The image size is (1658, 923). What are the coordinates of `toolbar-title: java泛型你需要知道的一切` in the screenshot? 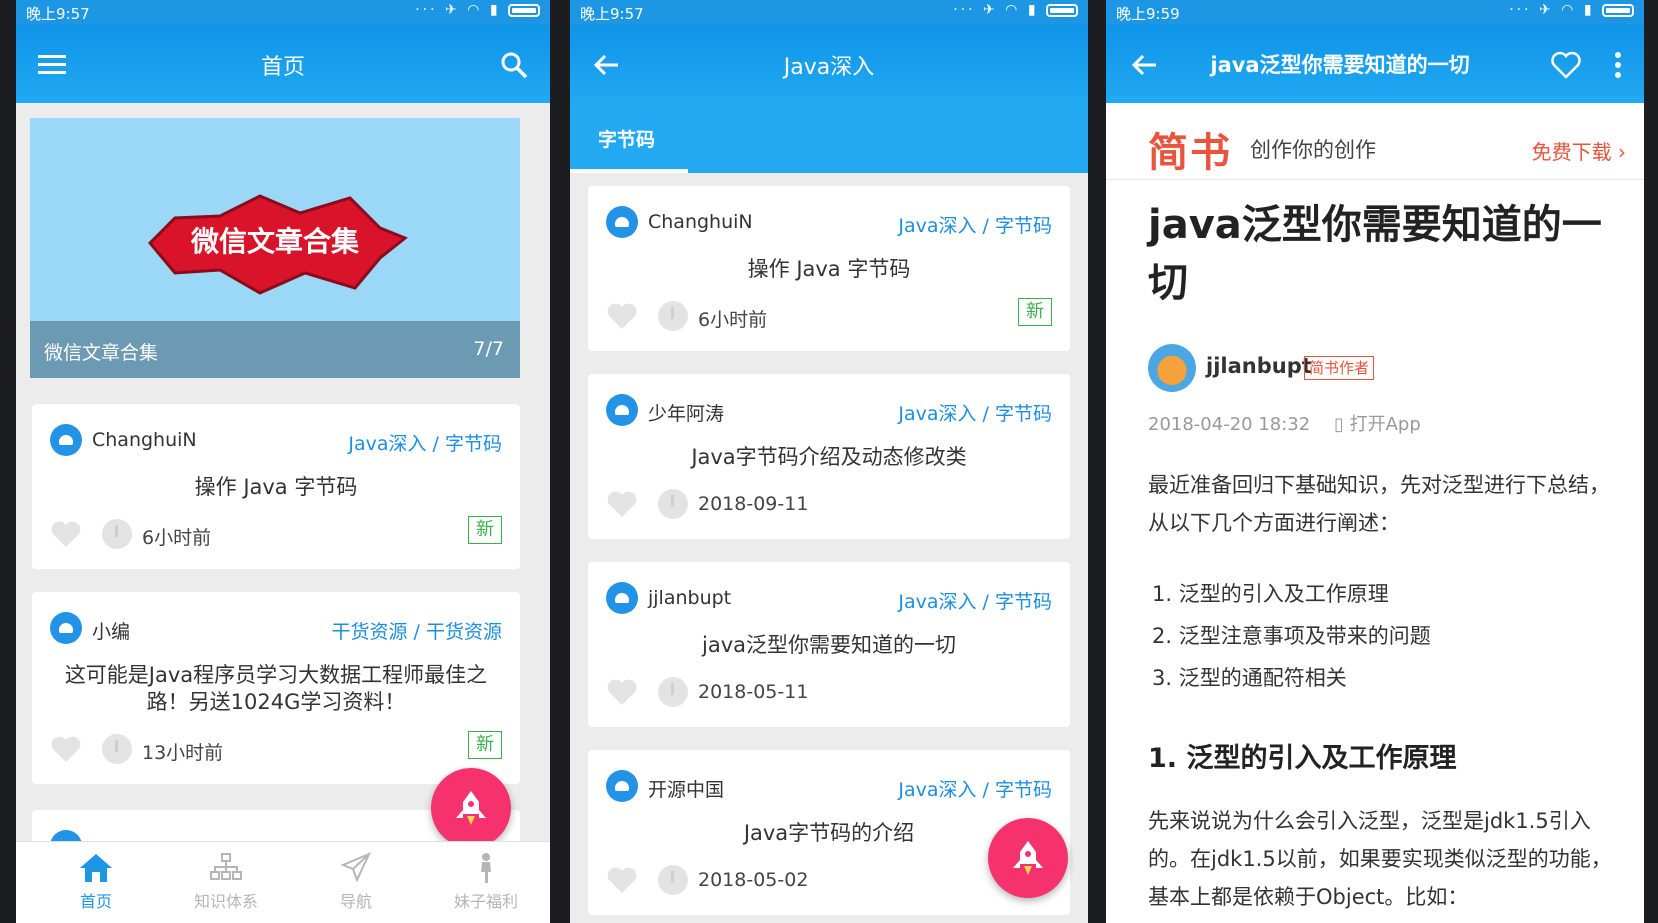 It's located at (1340, 65).